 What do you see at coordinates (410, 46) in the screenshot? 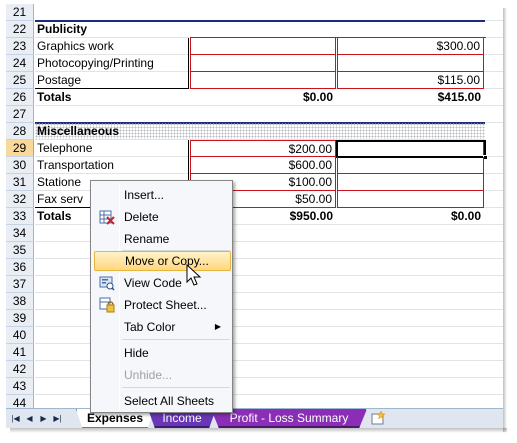
I see `cell-value: $300.00` at bounding box center [410, 46].